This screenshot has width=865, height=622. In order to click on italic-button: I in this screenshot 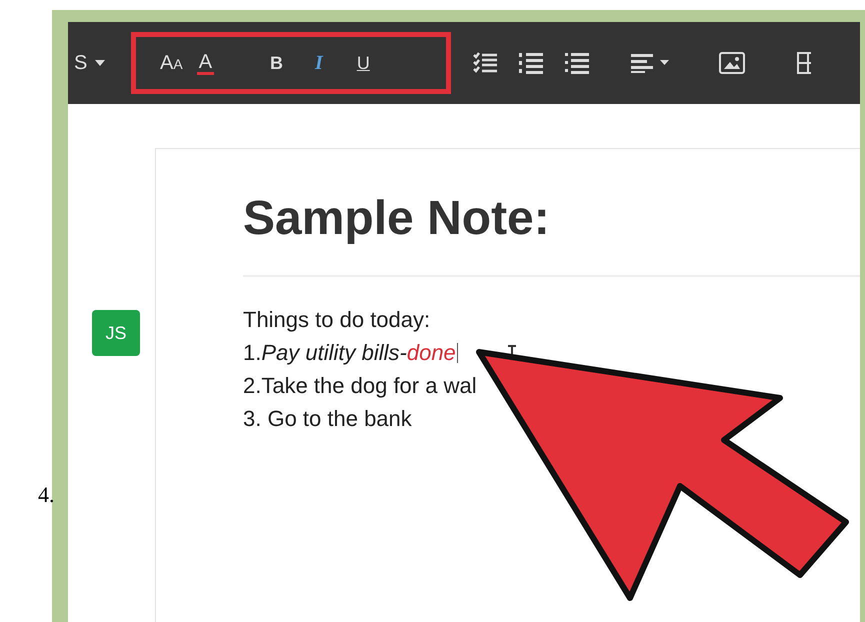, I will do `click(319, 63)`.